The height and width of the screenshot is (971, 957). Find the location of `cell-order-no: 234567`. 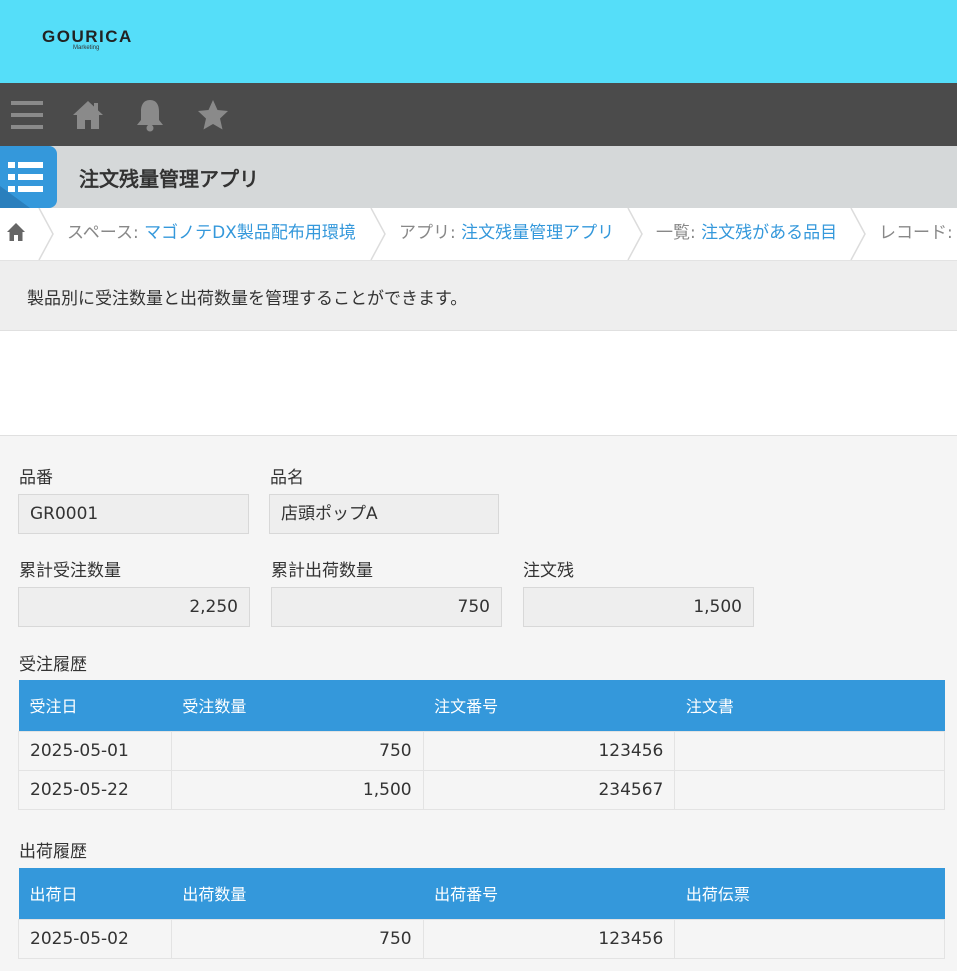

cell-order-no: 234567 is located at coordinates (549, 789).